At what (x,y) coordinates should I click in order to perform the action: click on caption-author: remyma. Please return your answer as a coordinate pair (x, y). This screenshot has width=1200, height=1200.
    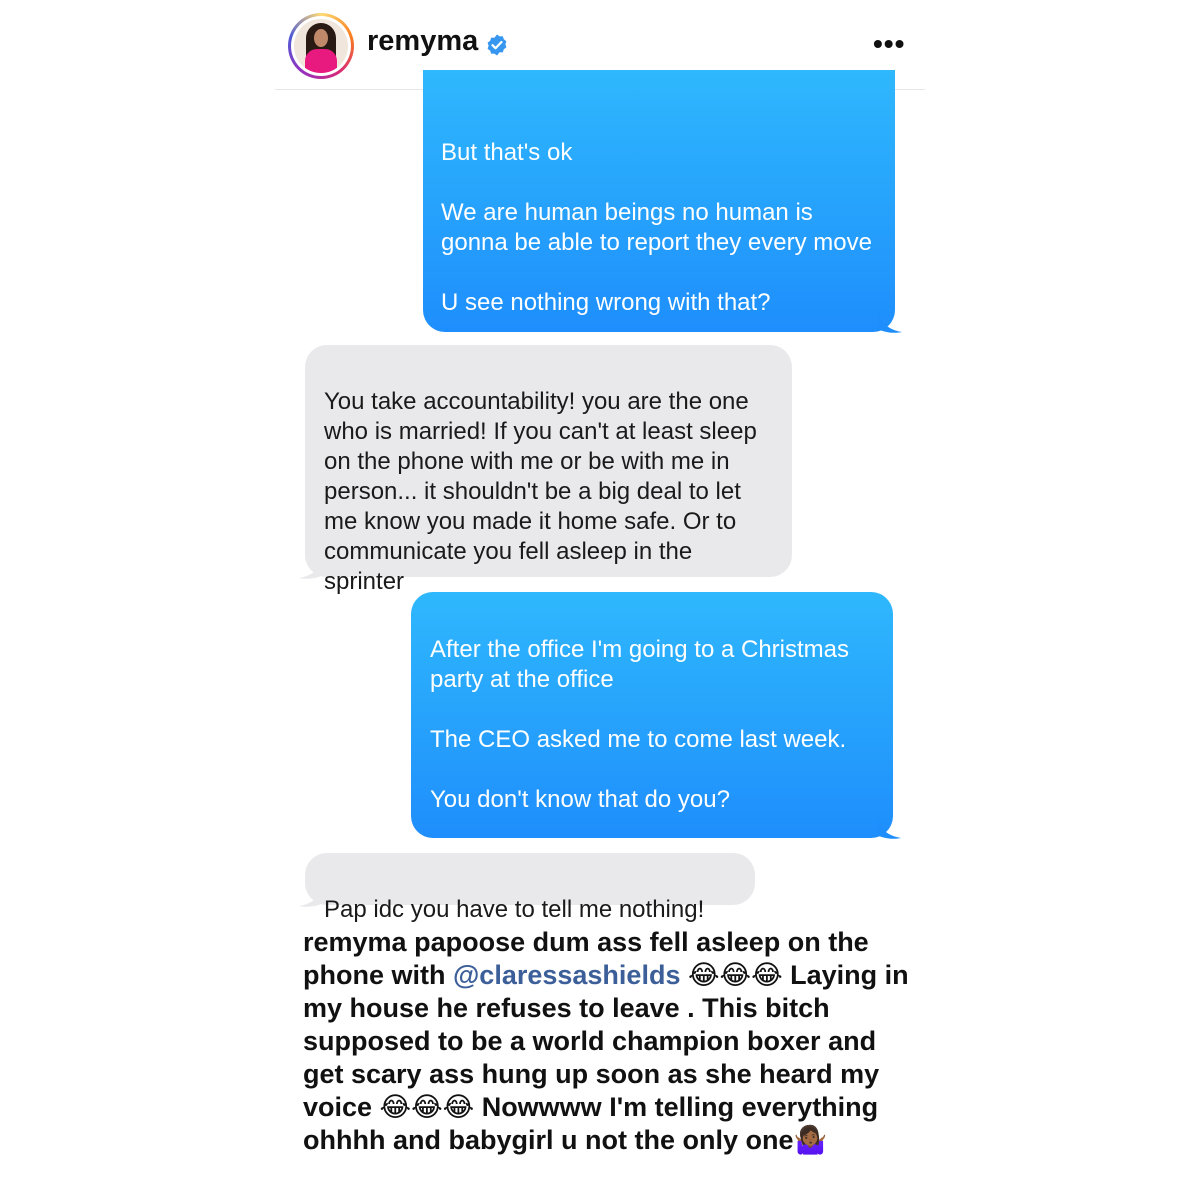
    Looking at the image, I should click on (355, 942).